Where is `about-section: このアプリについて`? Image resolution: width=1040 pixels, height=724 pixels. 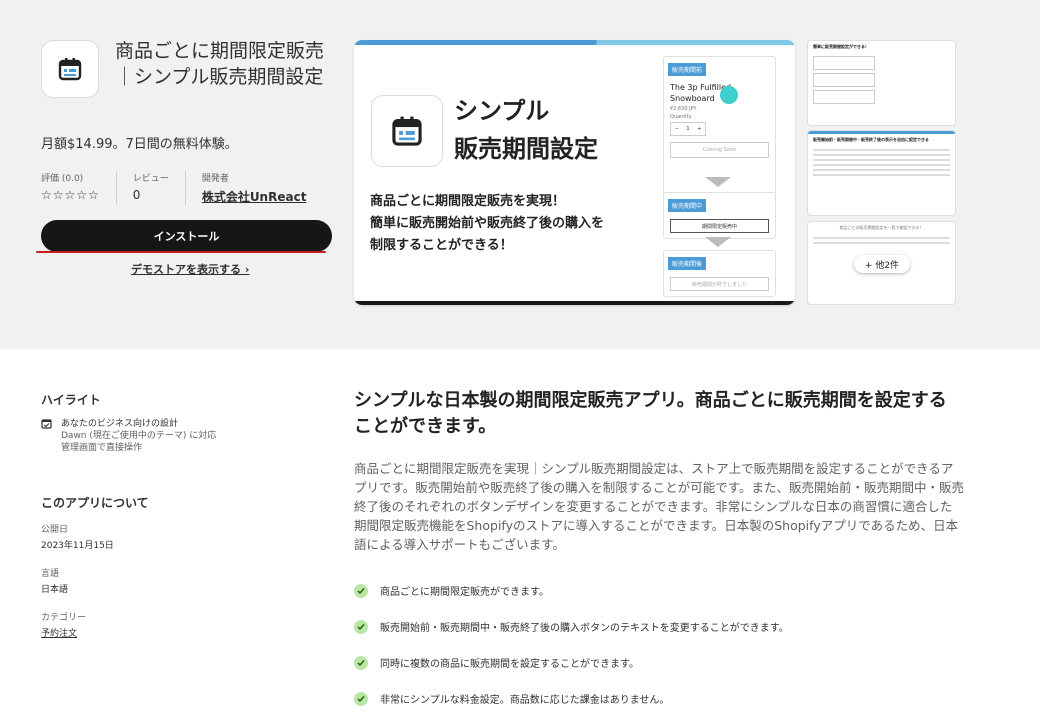 about-section: このアプリについて is located at coordinates (95, 502).